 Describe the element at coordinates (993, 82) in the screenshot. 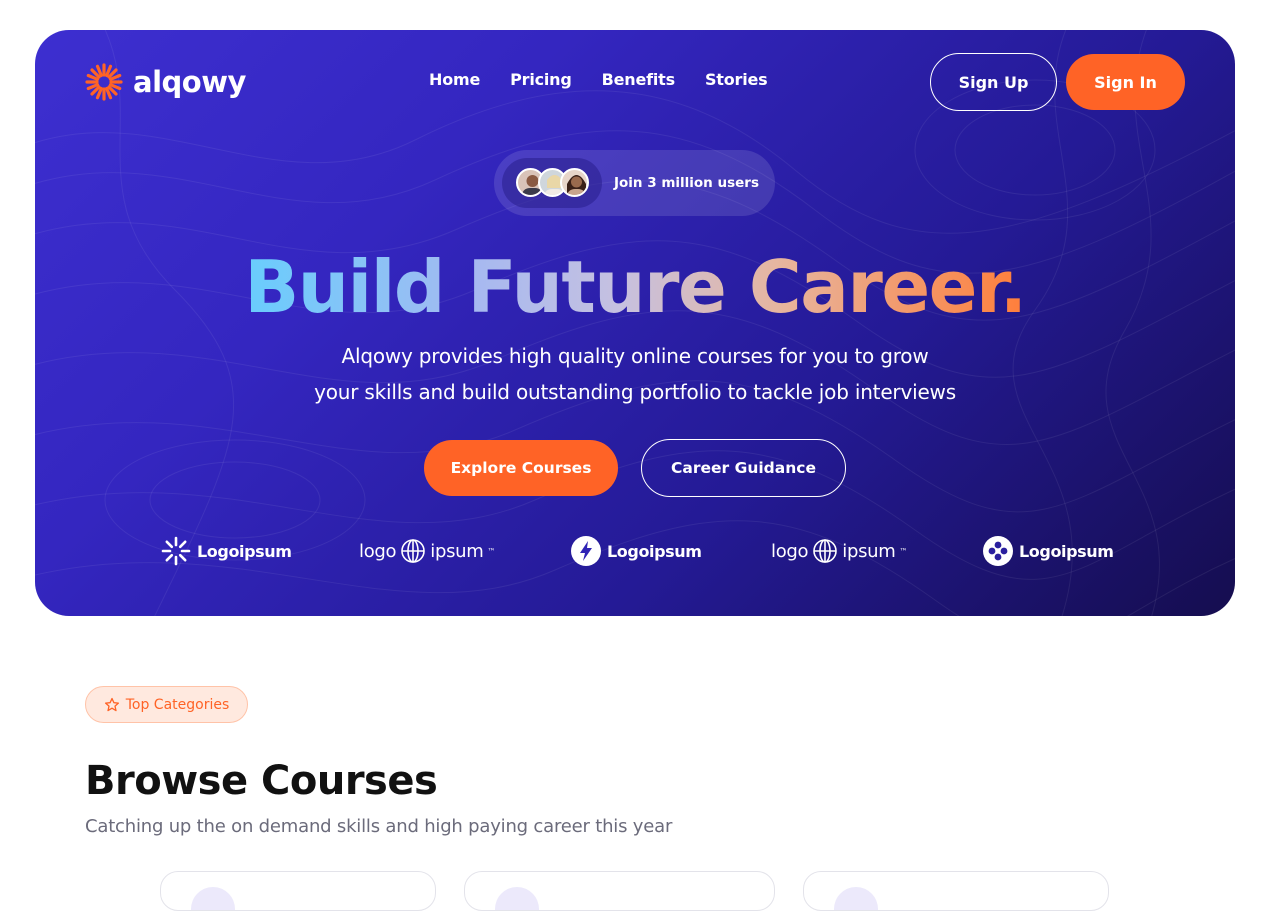

I see `sign-up-button: Sign Up` at that location.